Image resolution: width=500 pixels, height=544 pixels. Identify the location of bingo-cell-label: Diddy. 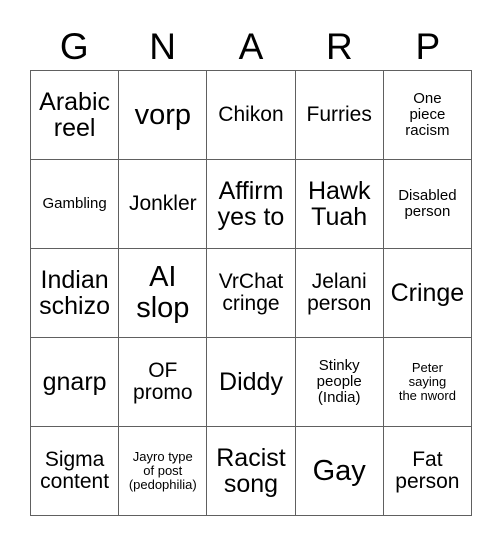
(251, 381).